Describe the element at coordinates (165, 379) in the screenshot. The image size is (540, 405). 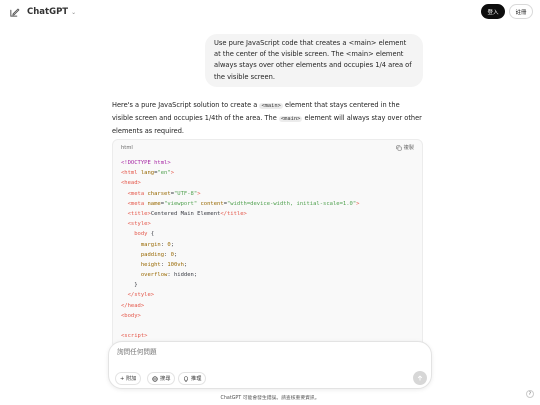
I see `search-label: 搜尋` at that location.